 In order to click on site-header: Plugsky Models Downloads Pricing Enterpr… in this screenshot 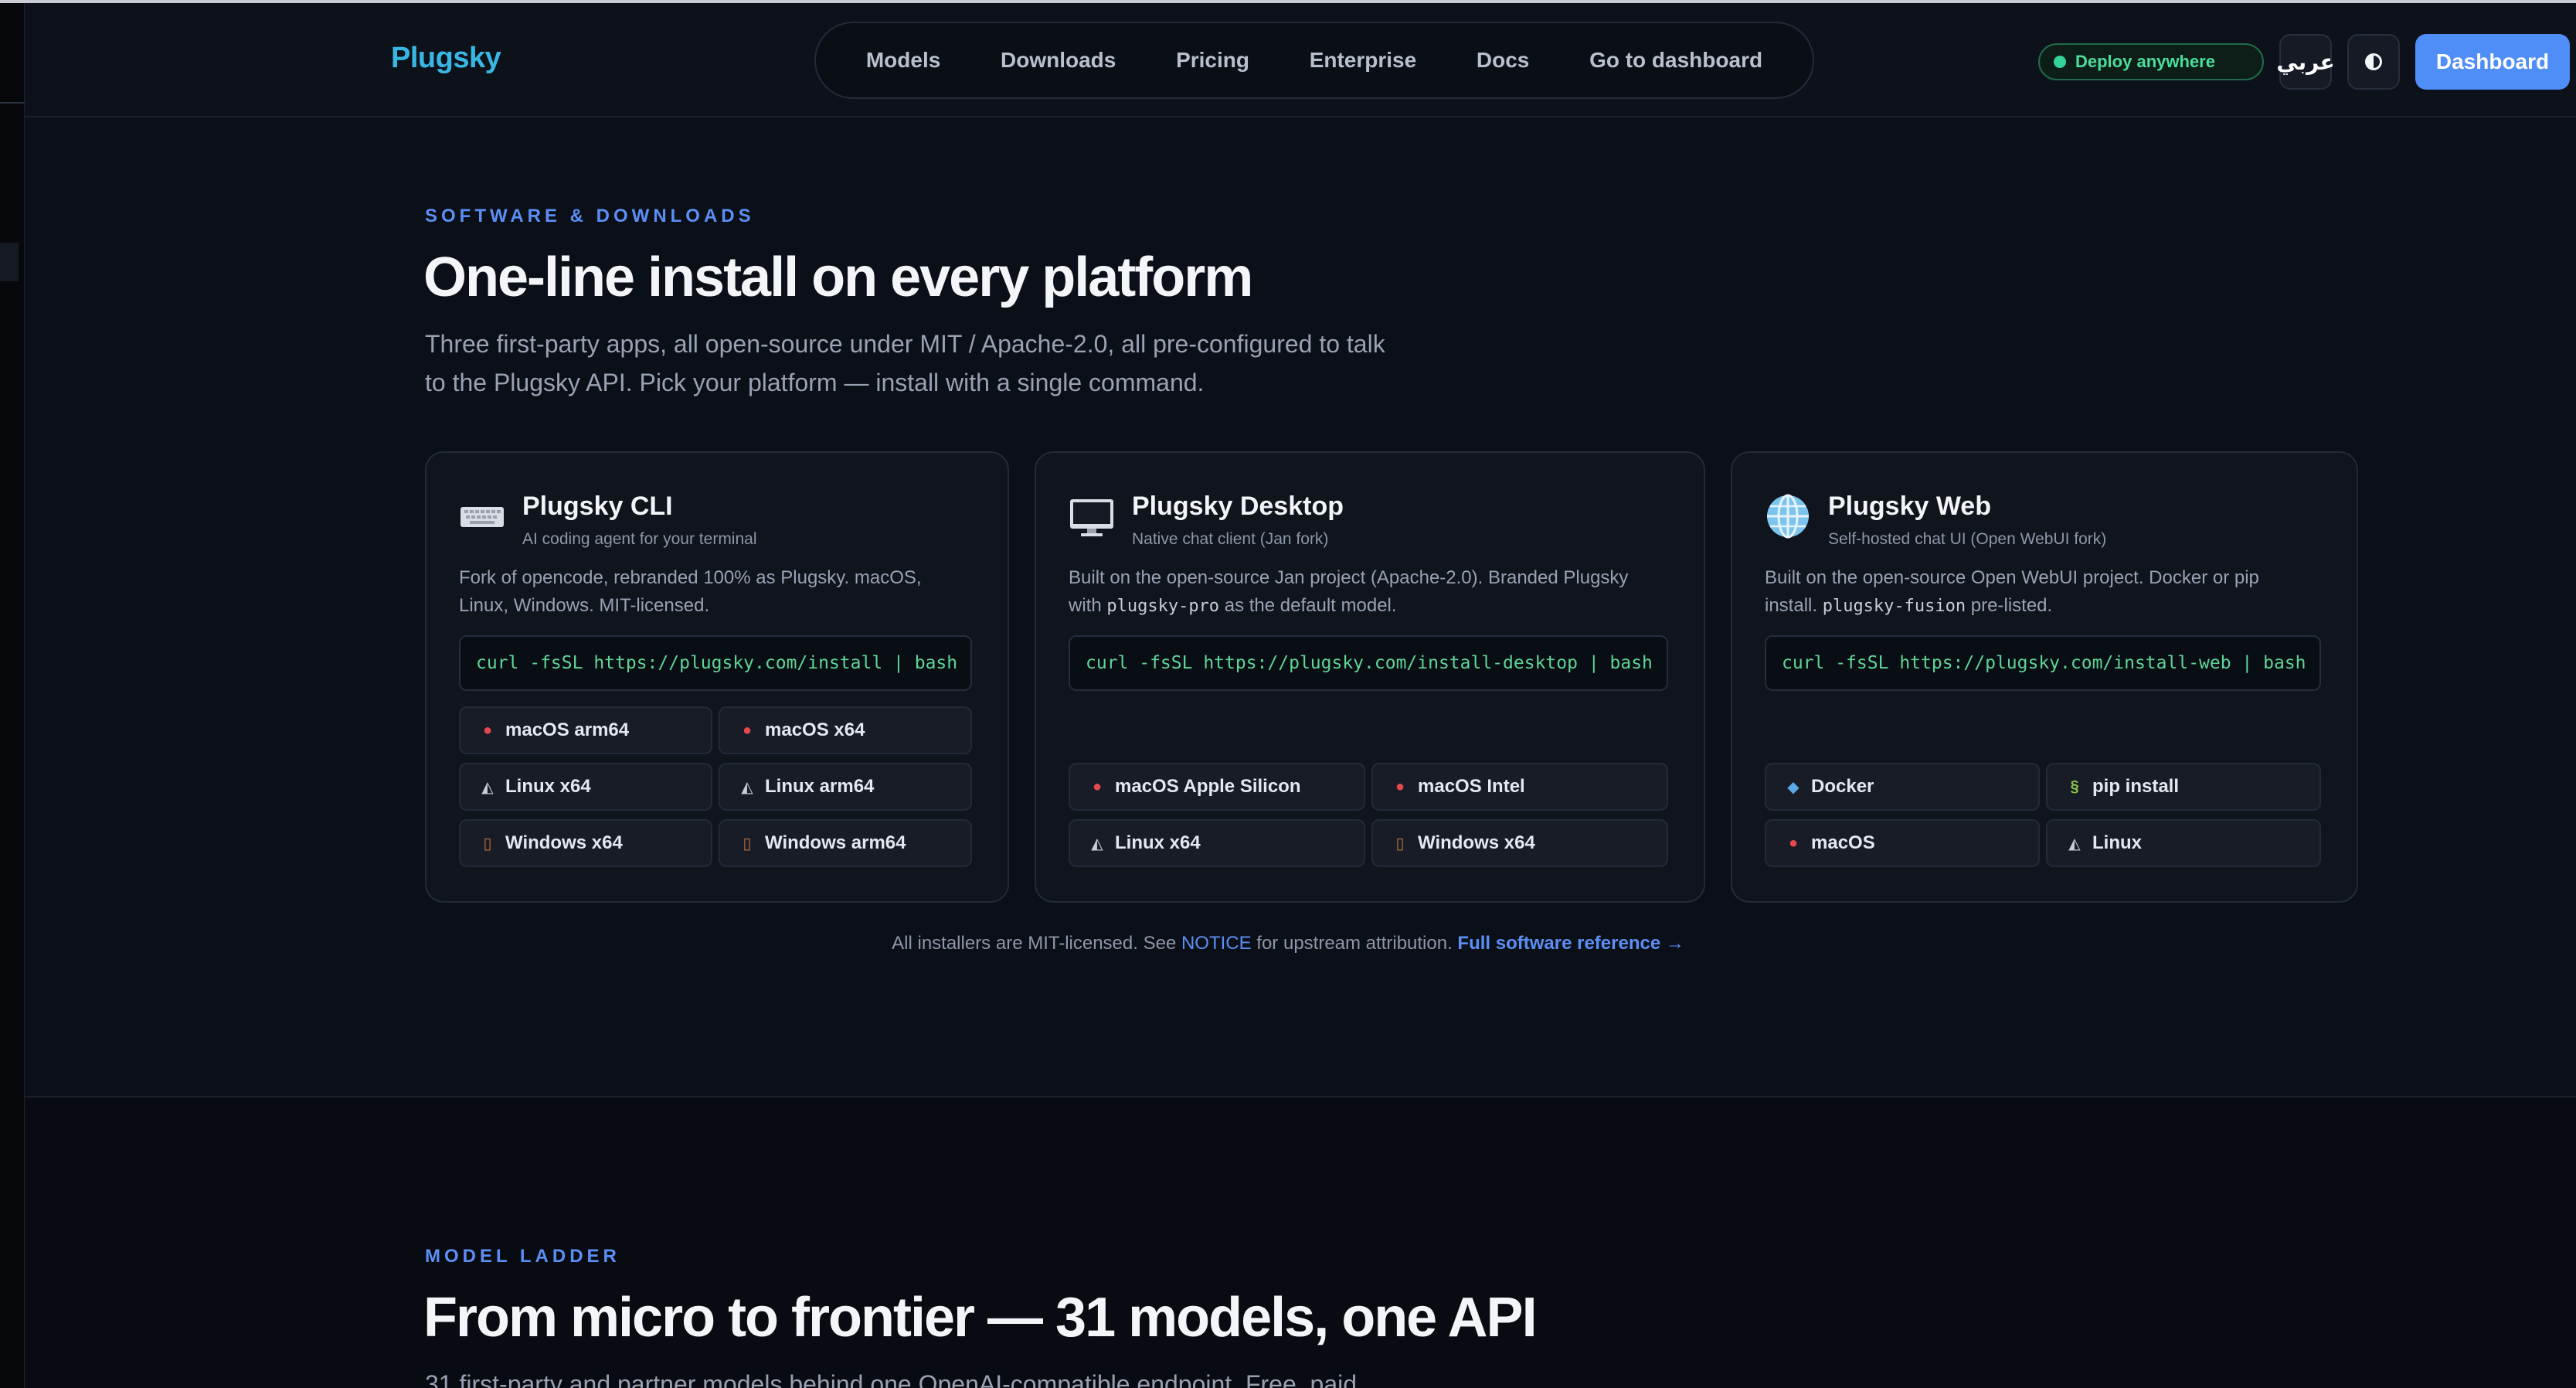, I will do `click(1300, 60)`.